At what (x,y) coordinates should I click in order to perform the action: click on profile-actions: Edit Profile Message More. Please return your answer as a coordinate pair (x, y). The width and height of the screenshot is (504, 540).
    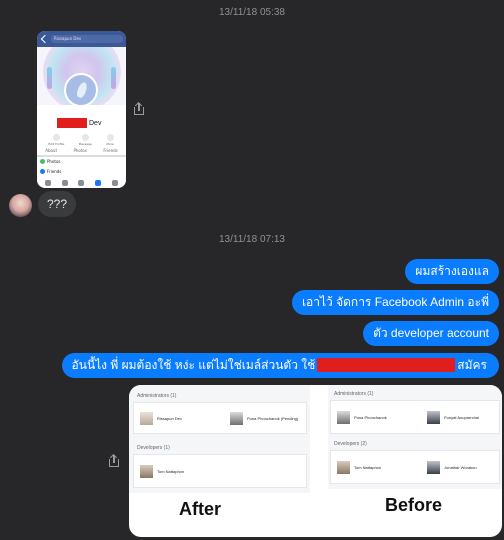
    Looking at the image, I should click on (81, 140).